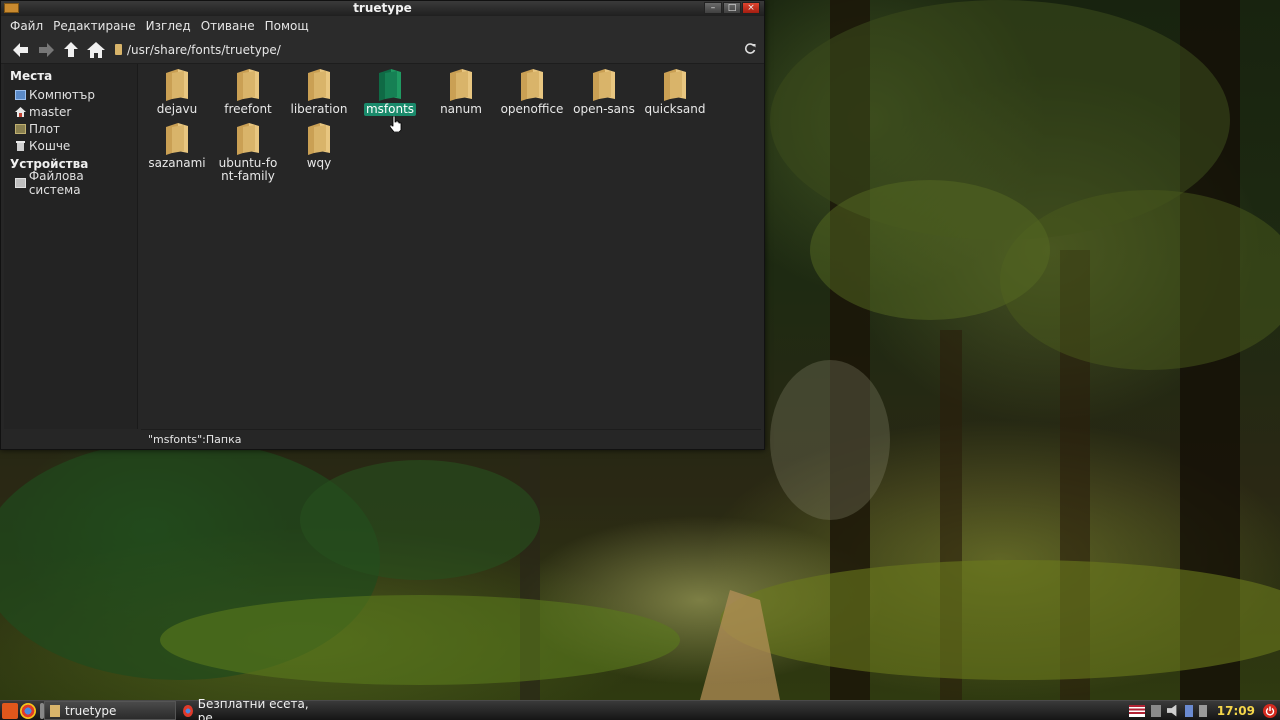 The image size is (1280, 720). What do you see at coordinates (732, 8) in the screenshot?
I see `maximize-button: □` at bounding box center [732, 8].